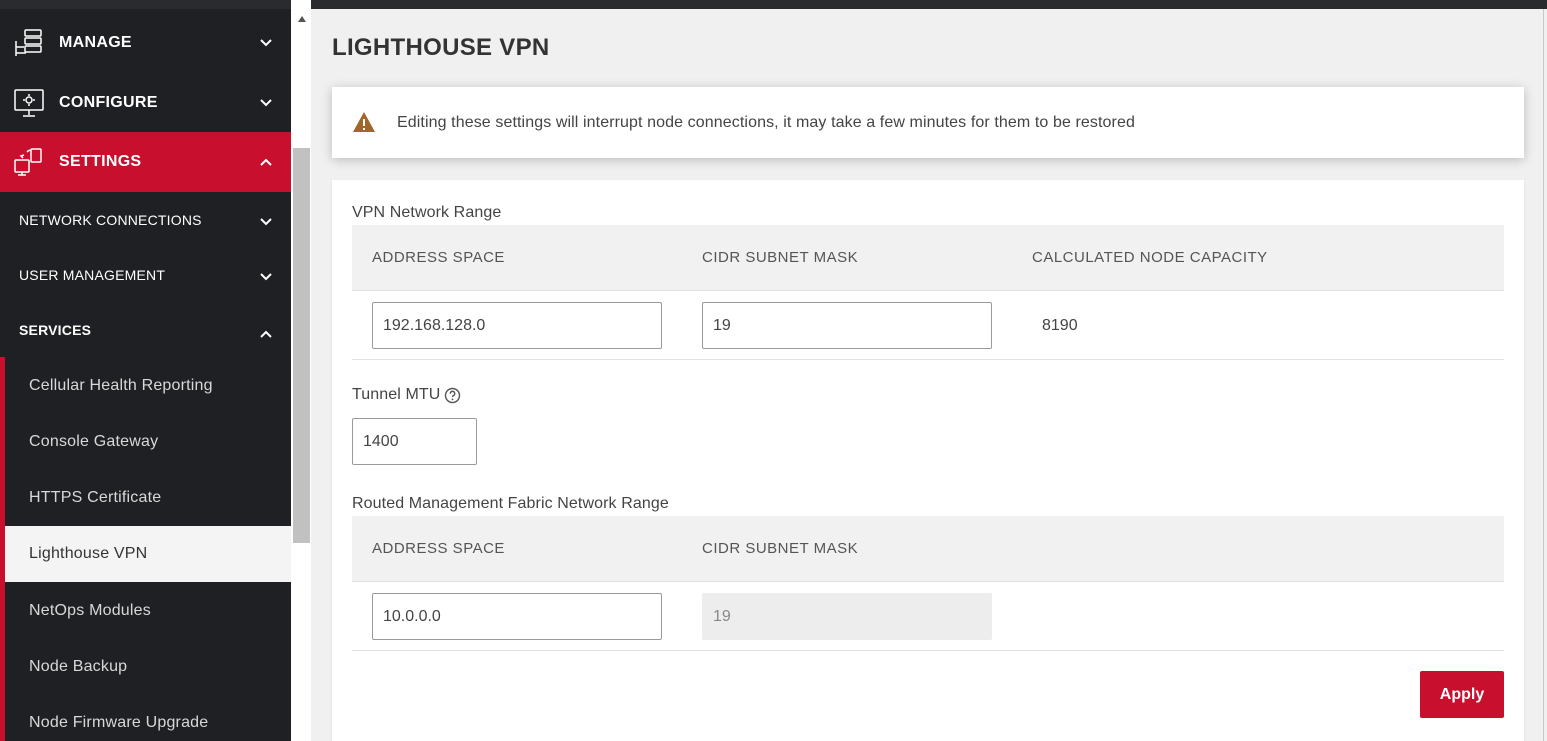 The image size is (1547, 741). Describe the element at coordinates (100, 161) in the screenshot. I see `nav-settings-label: SETTINGS` at that location.